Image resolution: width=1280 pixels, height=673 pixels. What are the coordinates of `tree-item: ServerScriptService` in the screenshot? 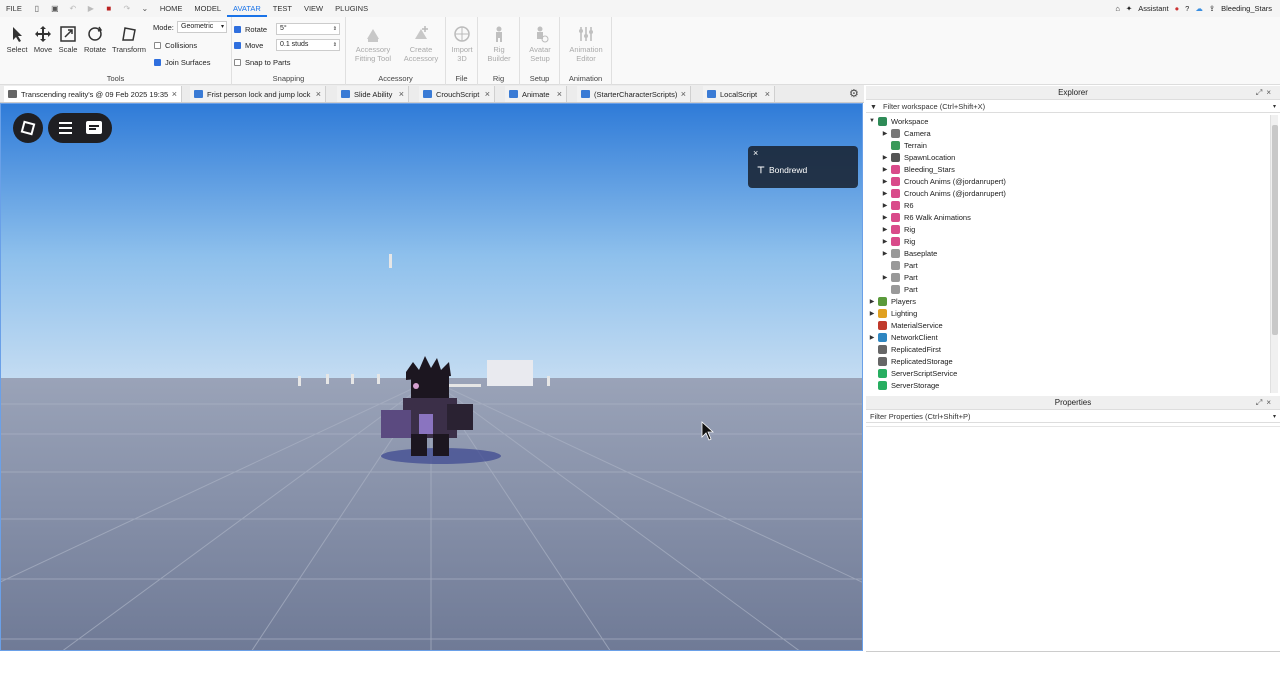 It's located at (912, 373).